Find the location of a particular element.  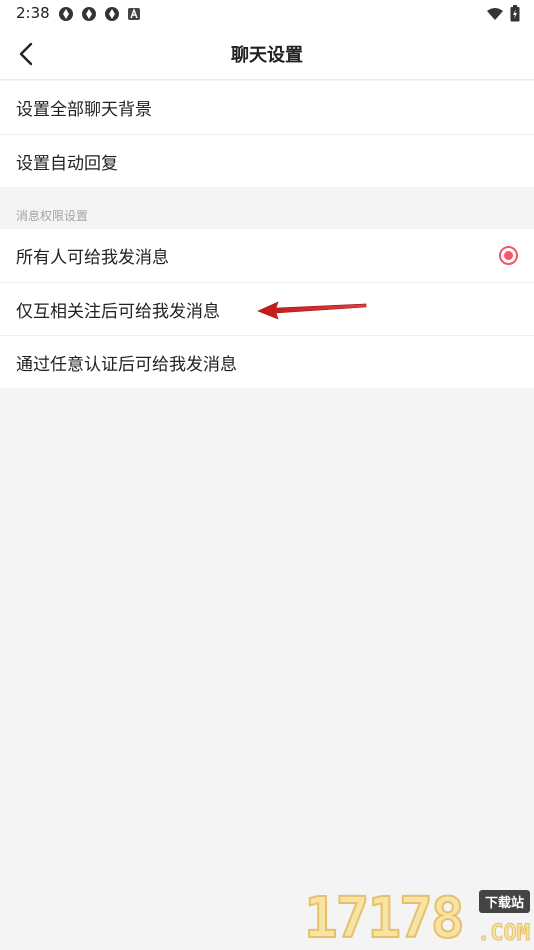

status-bar: 2:38 is located at coordinates (267, 14).